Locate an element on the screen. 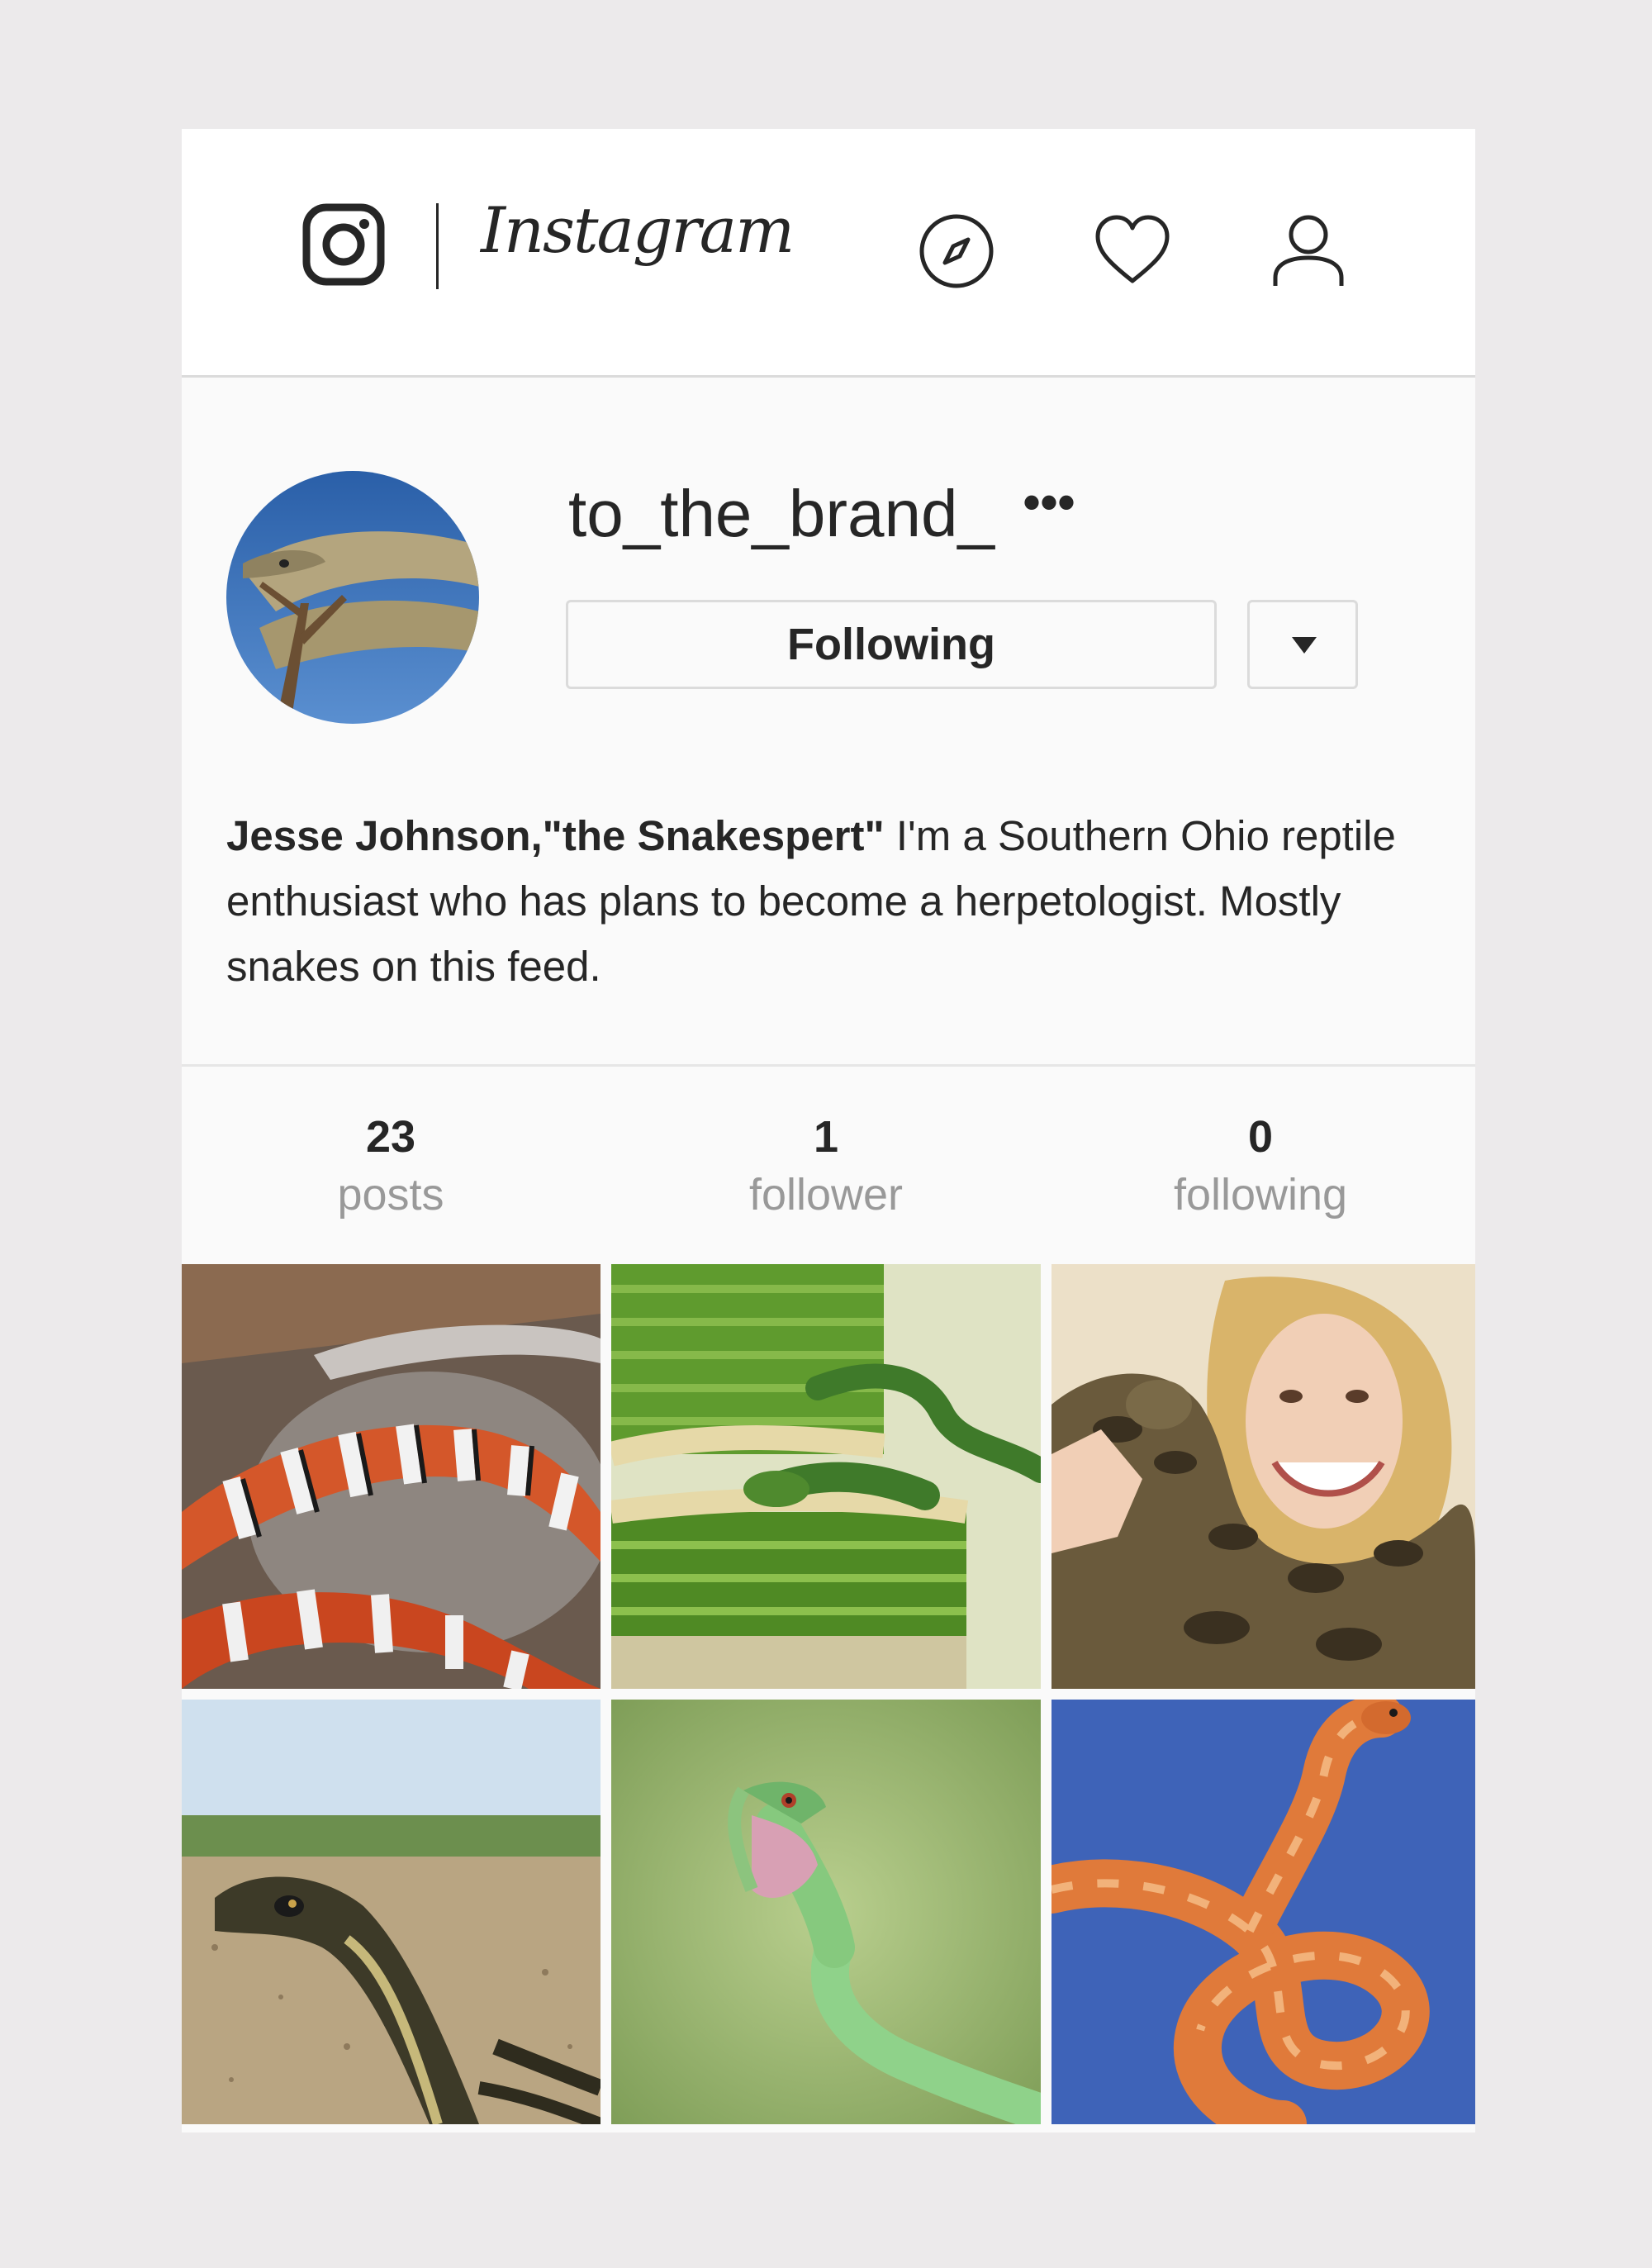 The width and height of the screenshot is (1652, 2268). instagram-wordmark: Instagram is located at coordinates (638, 230).